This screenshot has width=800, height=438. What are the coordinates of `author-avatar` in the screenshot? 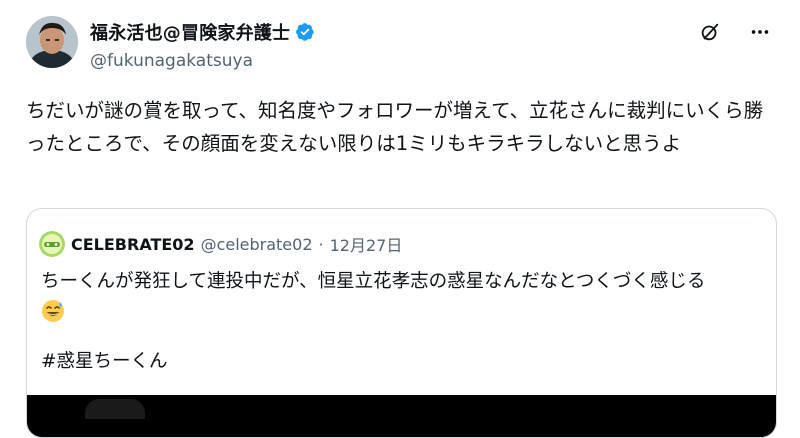 It's located at (52, 42).